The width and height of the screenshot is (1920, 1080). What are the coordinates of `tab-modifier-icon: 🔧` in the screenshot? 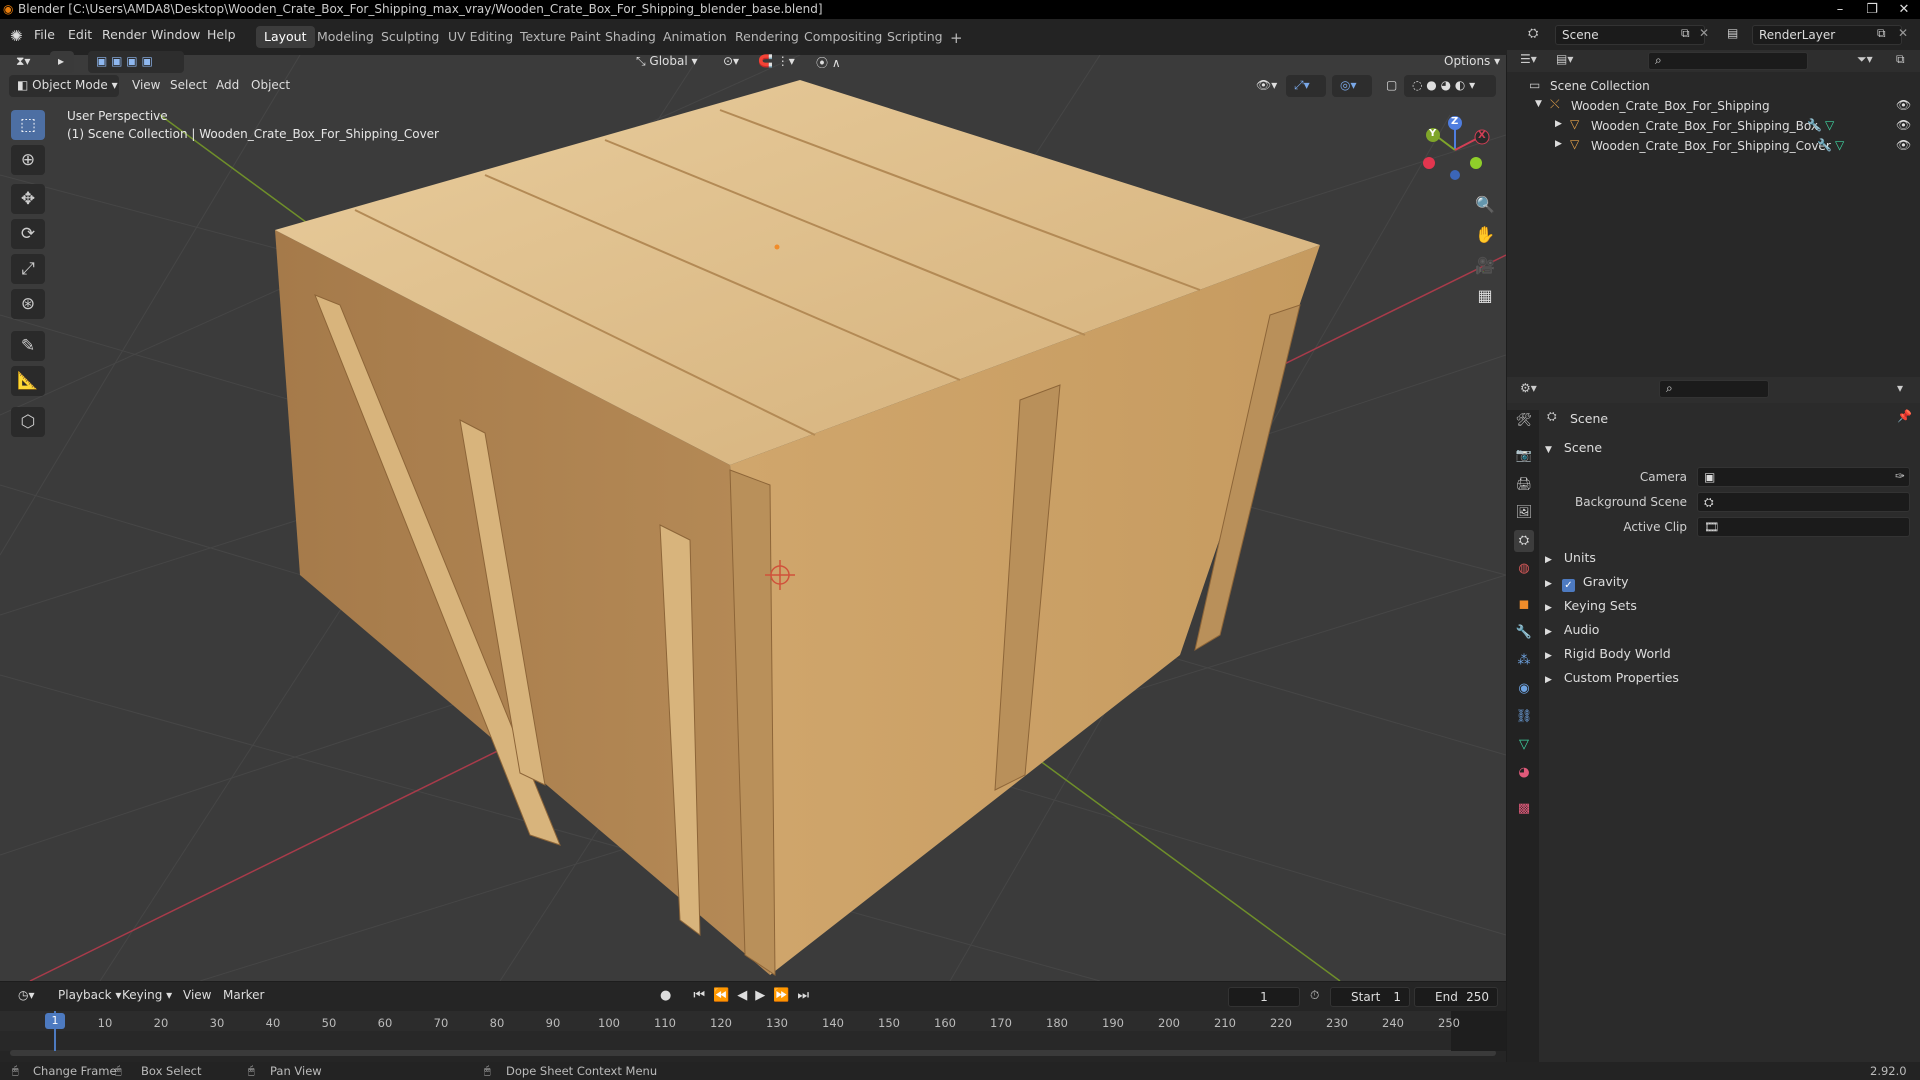 It's located at (1524, 633).